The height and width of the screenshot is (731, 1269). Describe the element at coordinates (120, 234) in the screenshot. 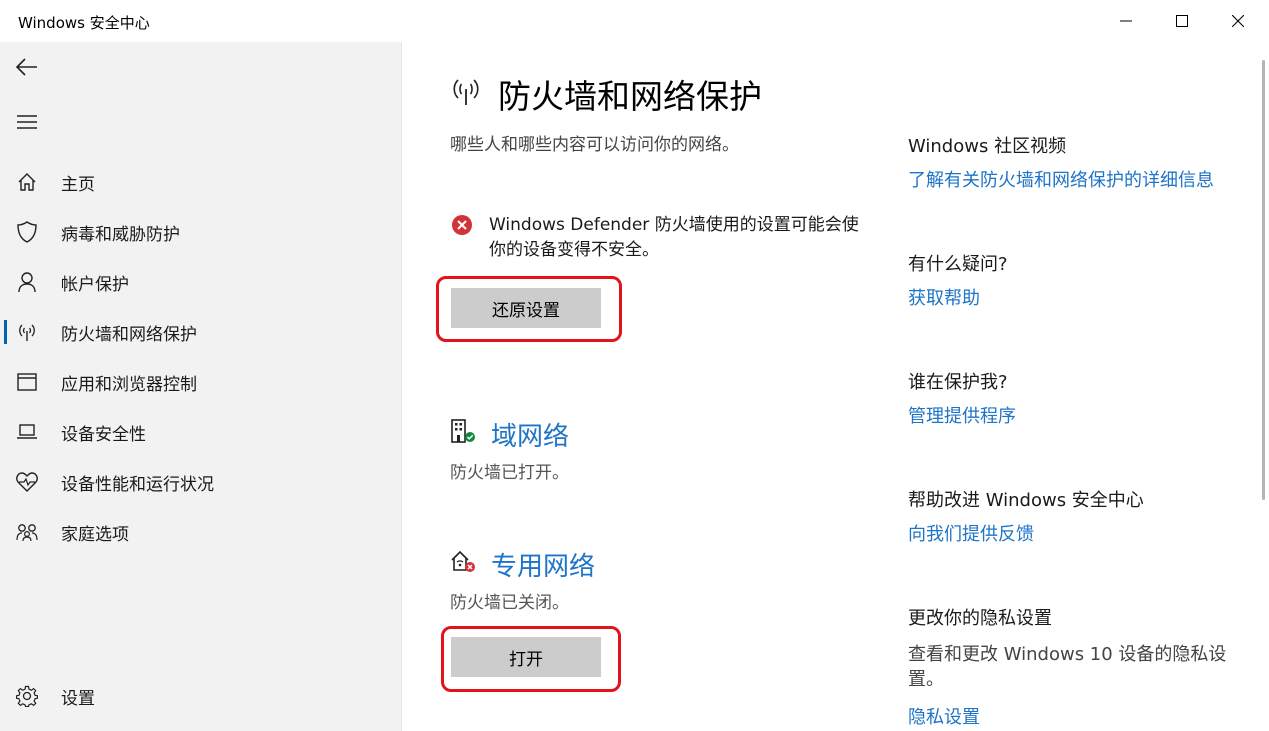

I see `sidebar-item-label: 病毒和威胁防护` at that location.